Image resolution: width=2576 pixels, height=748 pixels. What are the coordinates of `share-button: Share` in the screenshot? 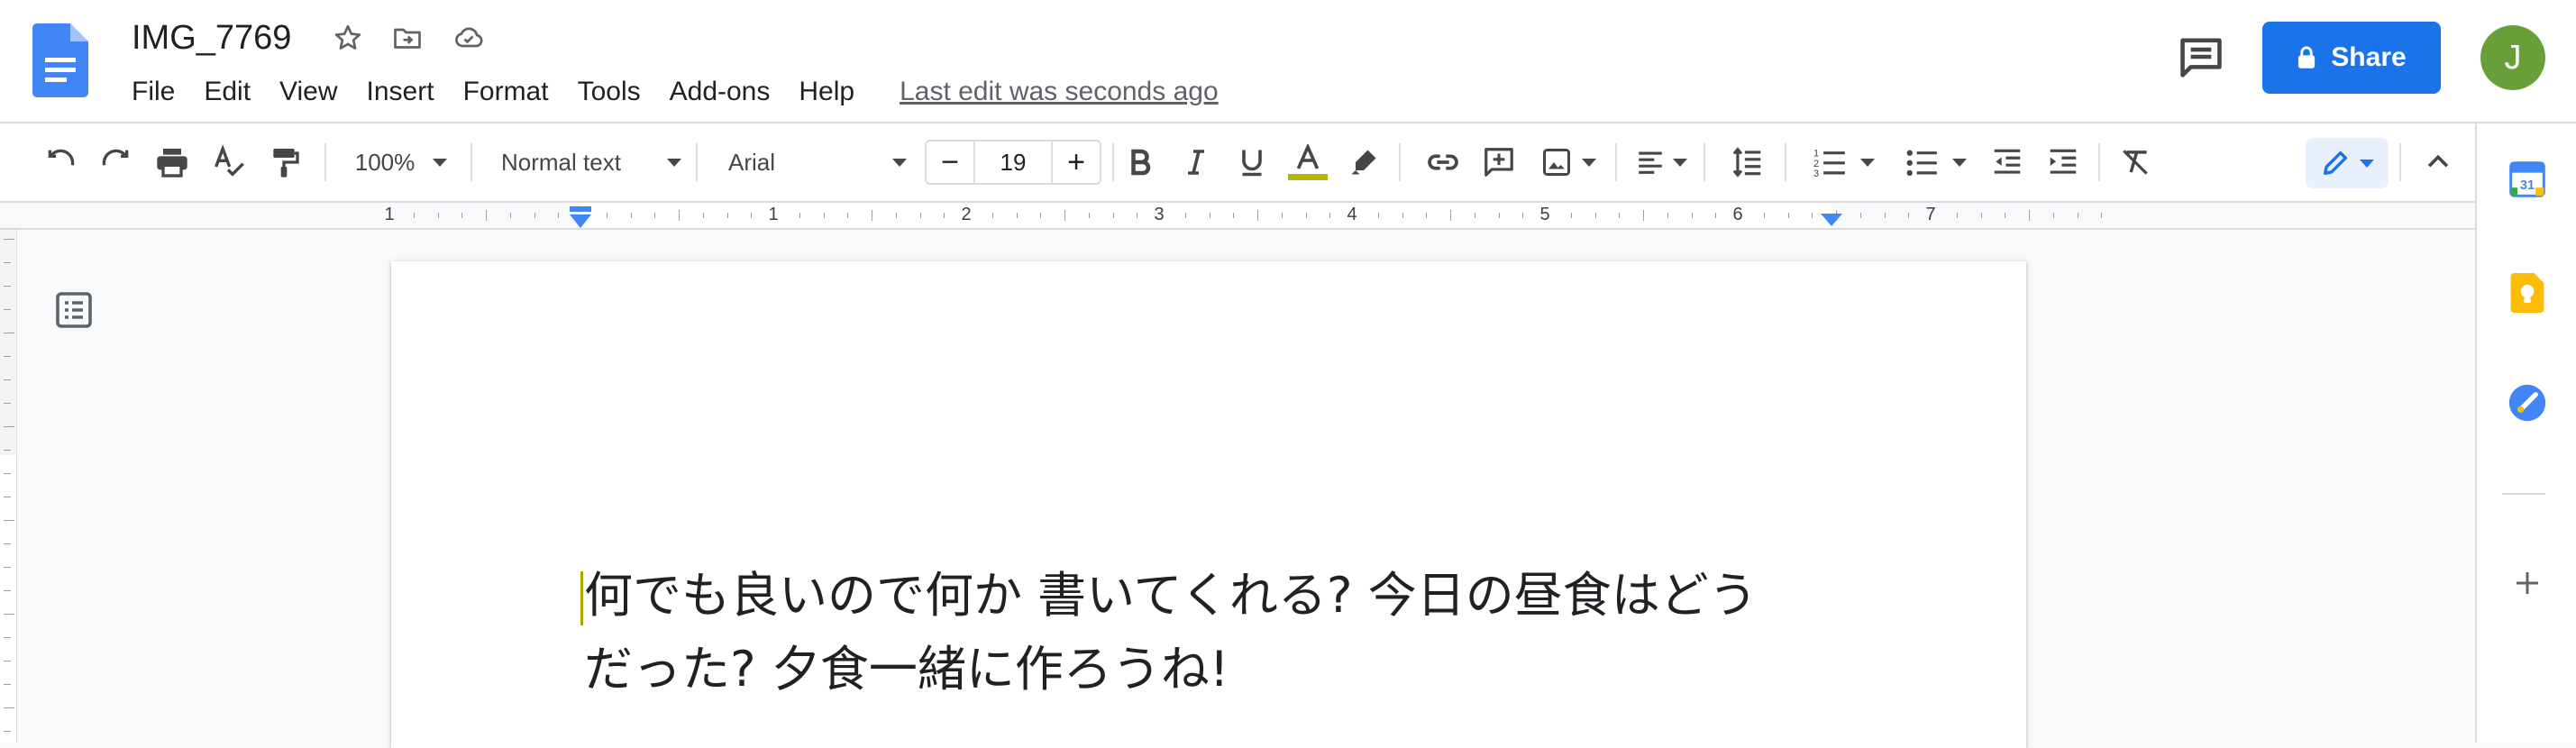 It's located at (2351, 58).